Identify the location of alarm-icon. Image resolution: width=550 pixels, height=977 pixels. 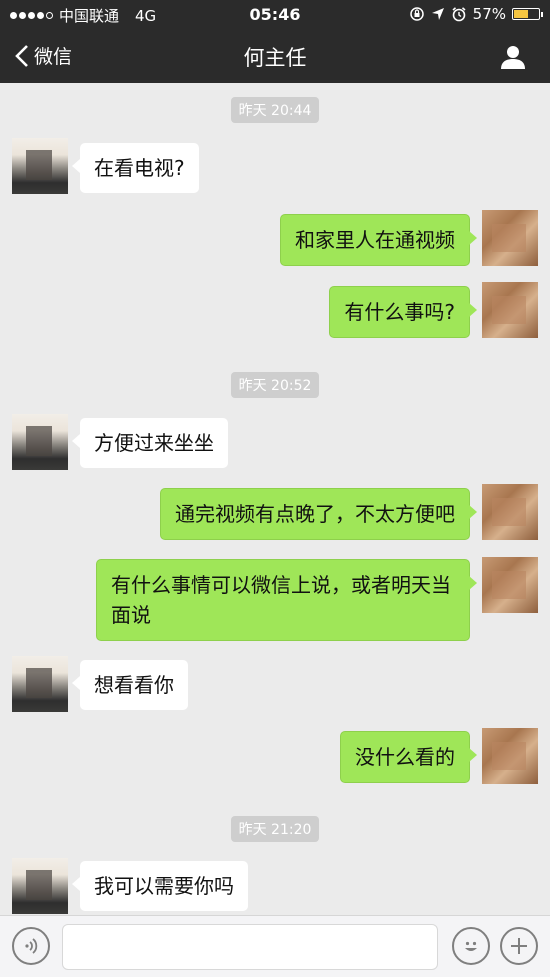
(459, 14).